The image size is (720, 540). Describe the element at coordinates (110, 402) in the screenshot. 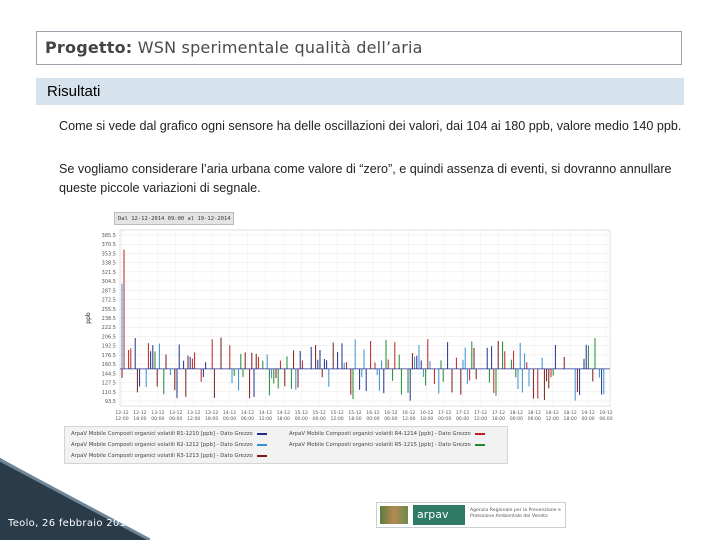

I see `y-tick-label: 93.5` at that location.